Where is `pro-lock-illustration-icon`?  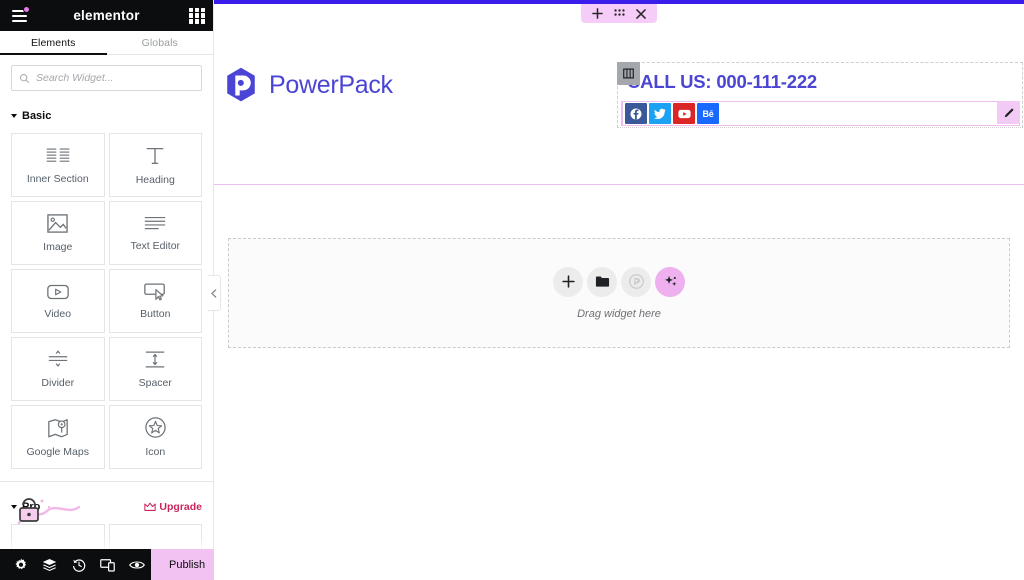 pro-lock-illustration-icon is located at coordinates (49, 511).